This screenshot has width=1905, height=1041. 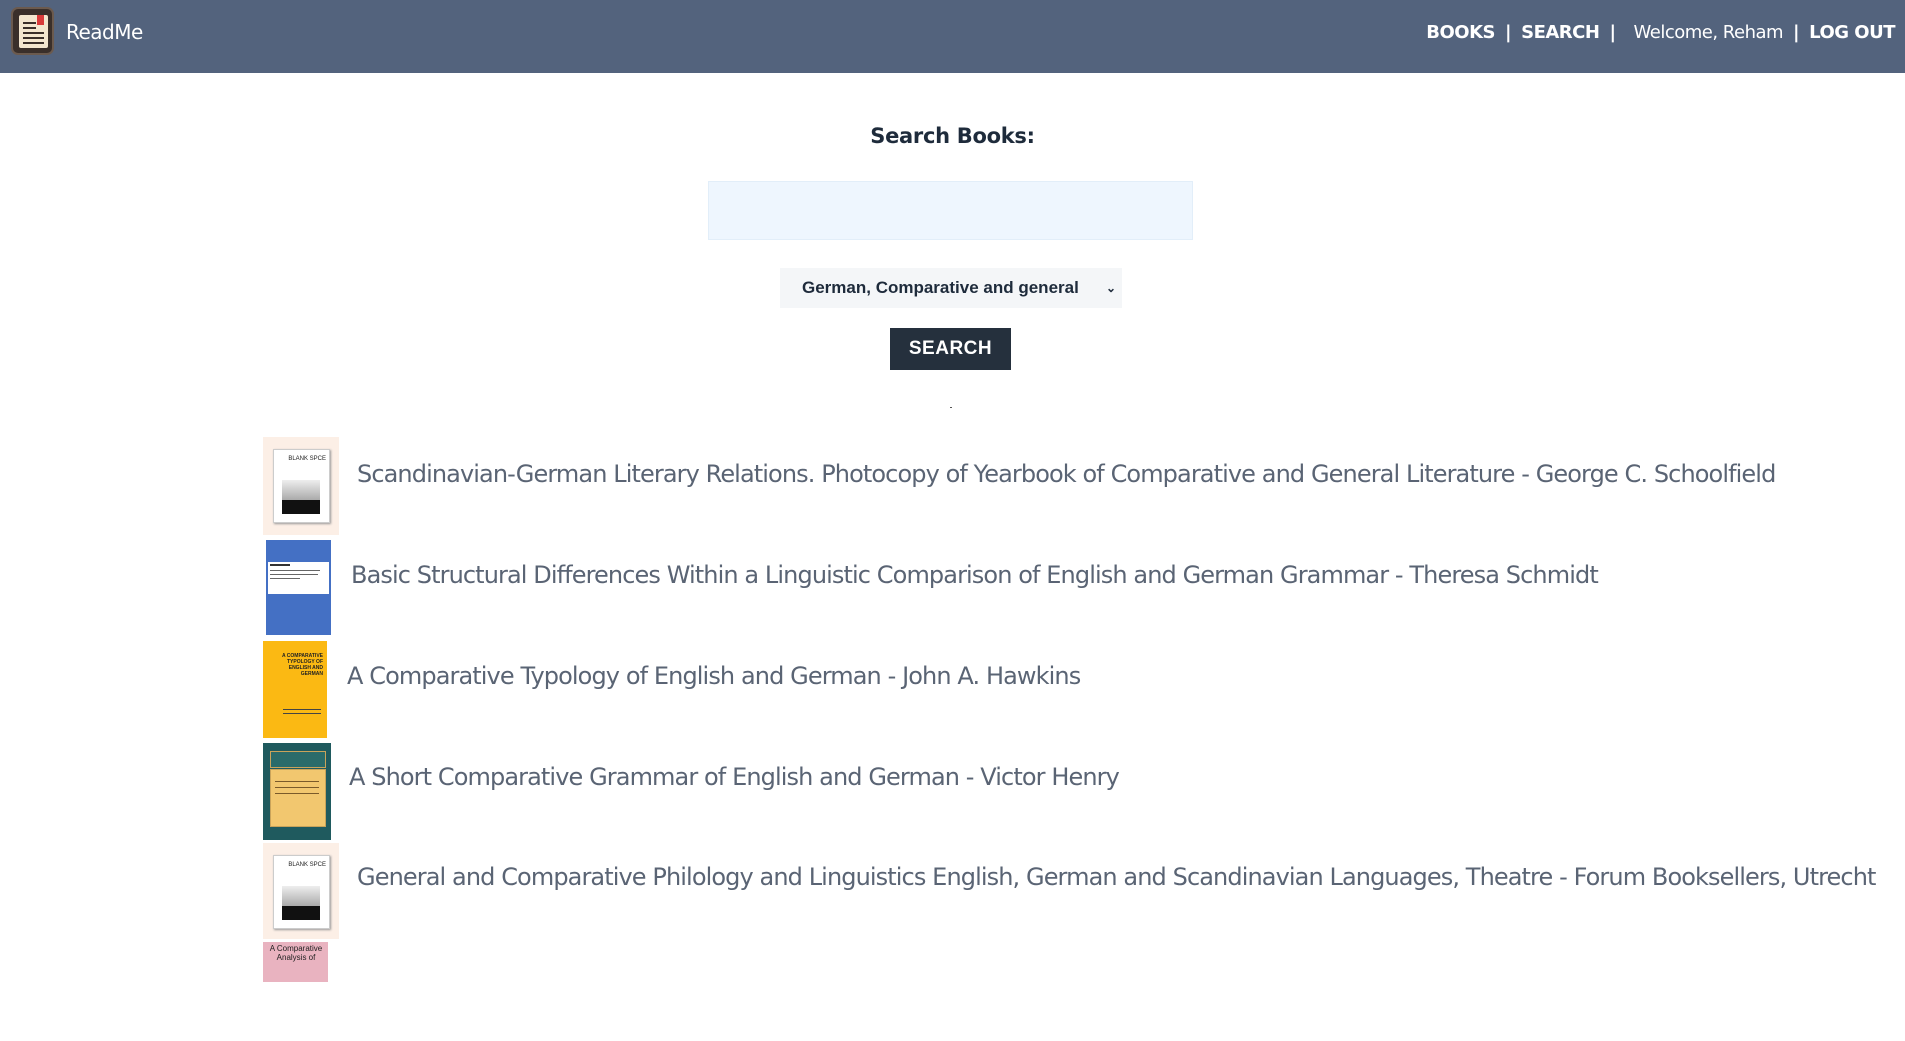 What do you see at coordinates (1110, 288) in the screenshot?
I see `chevron-down-icon: ⌄` at bounding box center [1110, 288].